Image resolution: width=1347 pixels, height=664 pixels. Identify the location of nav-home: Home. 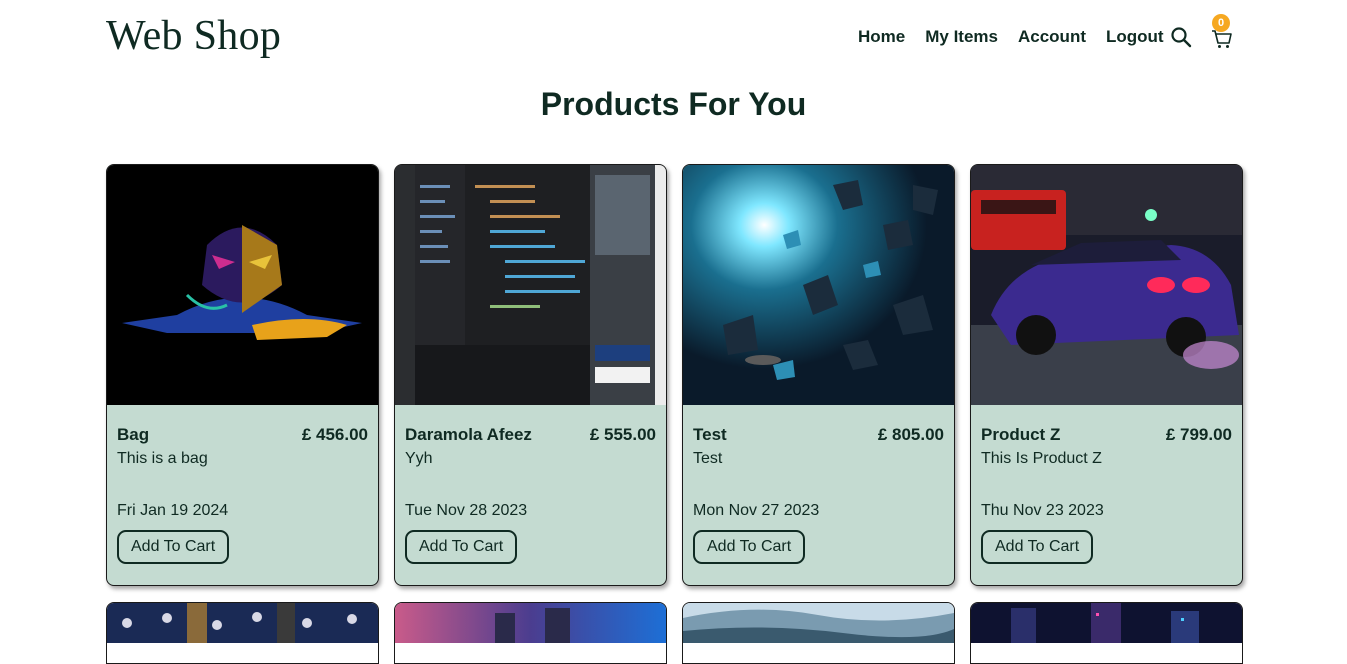
(881, 37).